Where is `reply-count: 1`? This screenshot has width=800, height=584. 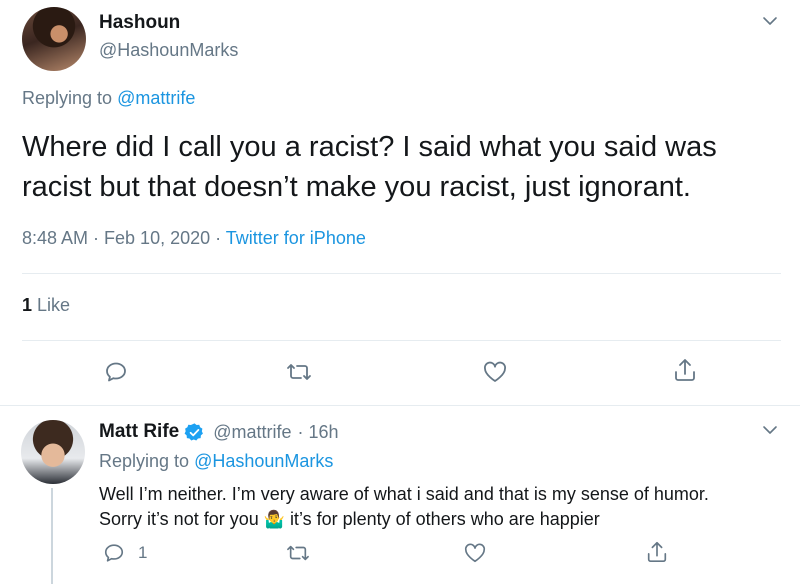 reply-count: 1 is located at coordinates (143, 552).